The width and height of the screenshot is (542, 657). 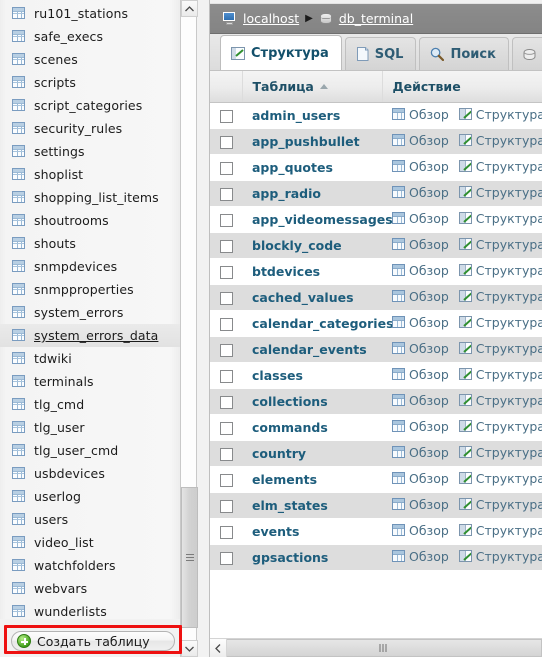 What do you see at coordinates (90, 473) in the screenshot?
I see `sidebar-table-item: usbdevices` at bounding box center [90, 473].